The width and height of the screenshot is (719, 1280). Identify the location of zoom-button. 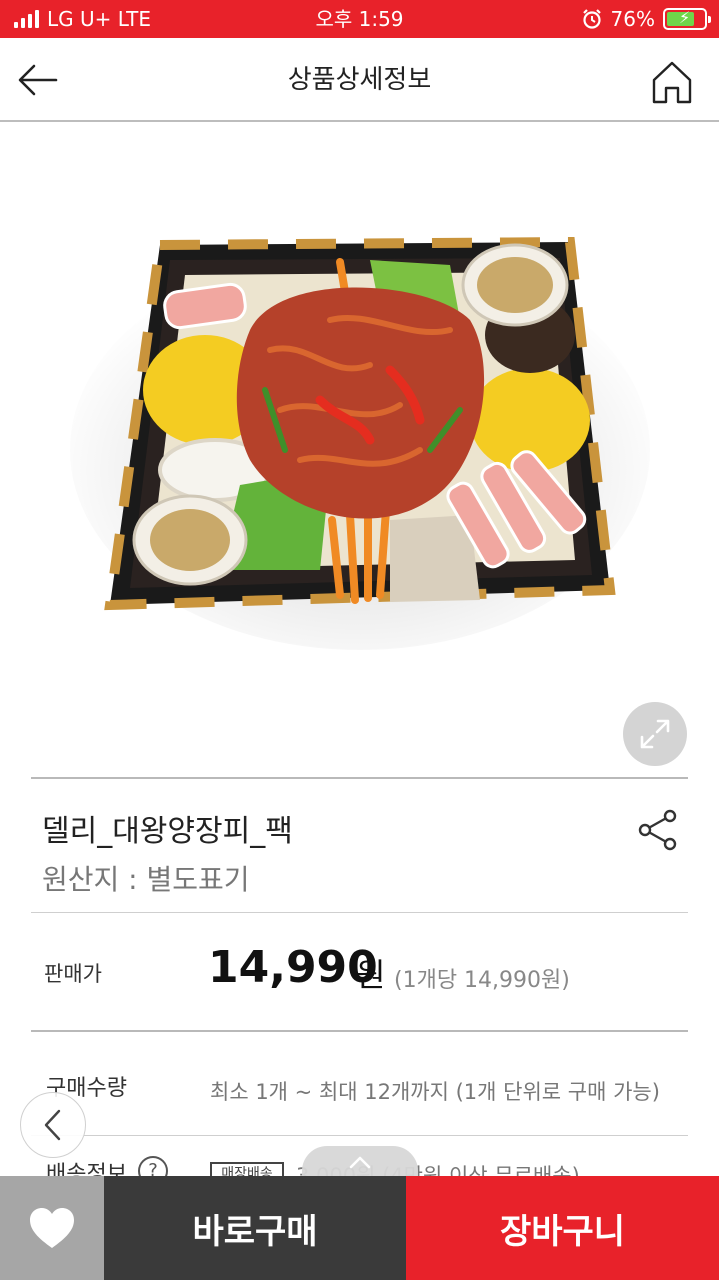
(655, 734).